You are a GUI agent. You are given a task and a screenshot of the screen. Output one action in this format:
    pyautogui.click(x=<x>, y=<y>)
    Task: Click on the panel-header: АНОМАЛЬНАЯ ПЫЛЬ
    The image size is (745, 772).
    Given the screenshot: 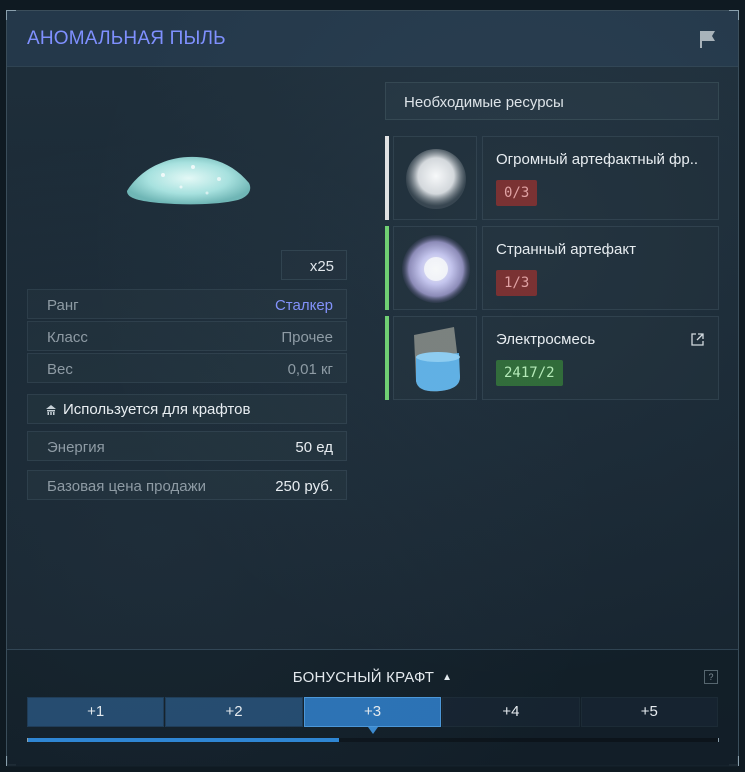 What is the action you would take?
    pyautogui.click(x=372, y=39)
    